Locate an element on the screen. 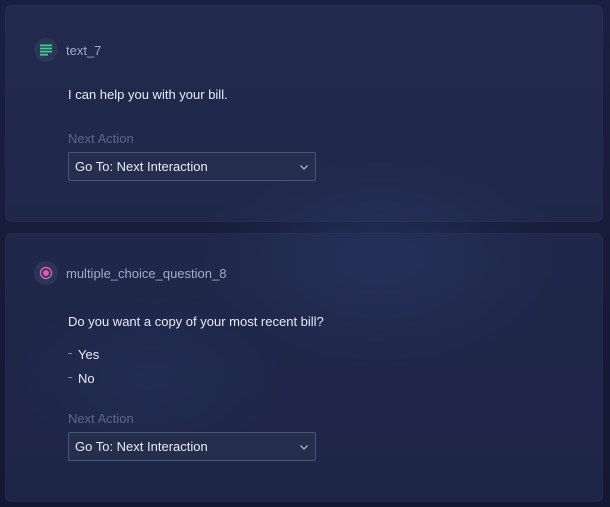  node-prompt-text: I can help you with your bill. is located at coordinates (148, 94).